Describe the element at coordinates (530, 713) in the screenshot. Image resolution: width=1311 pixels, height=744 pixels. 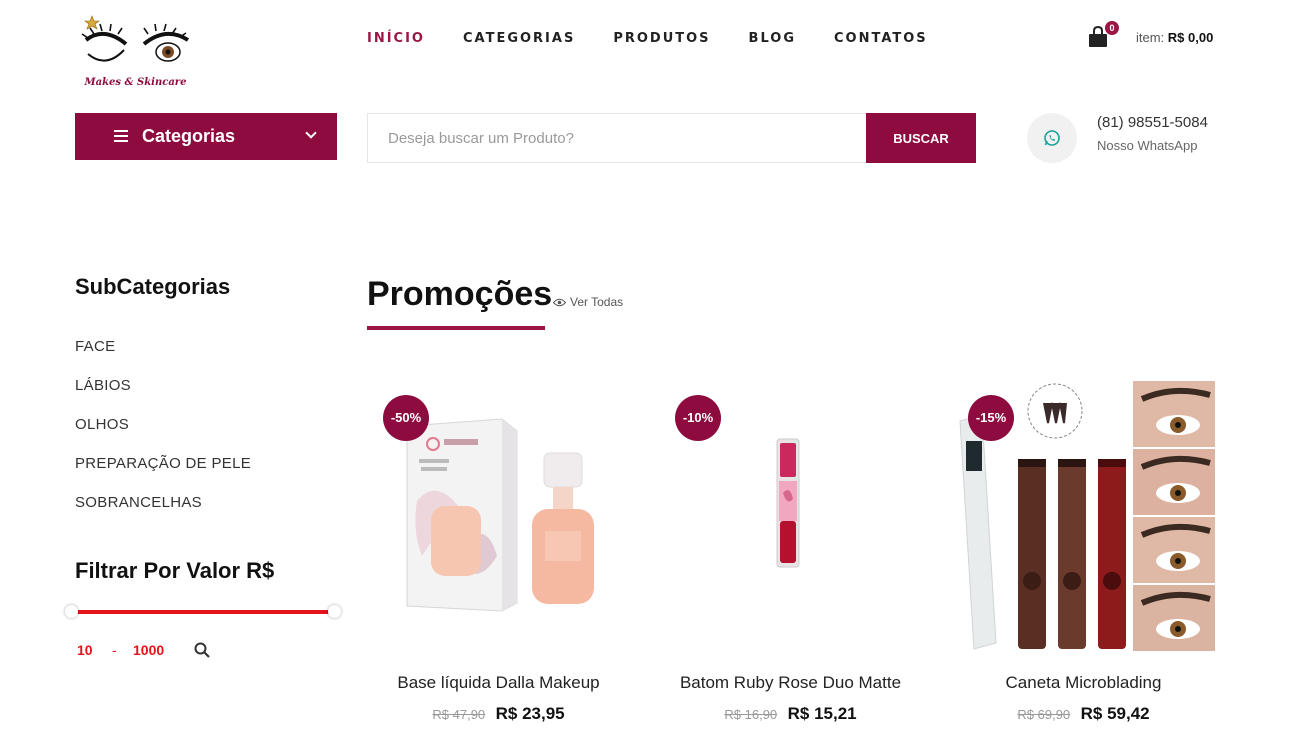
I see `product-price: R$ 23,95` at that location.